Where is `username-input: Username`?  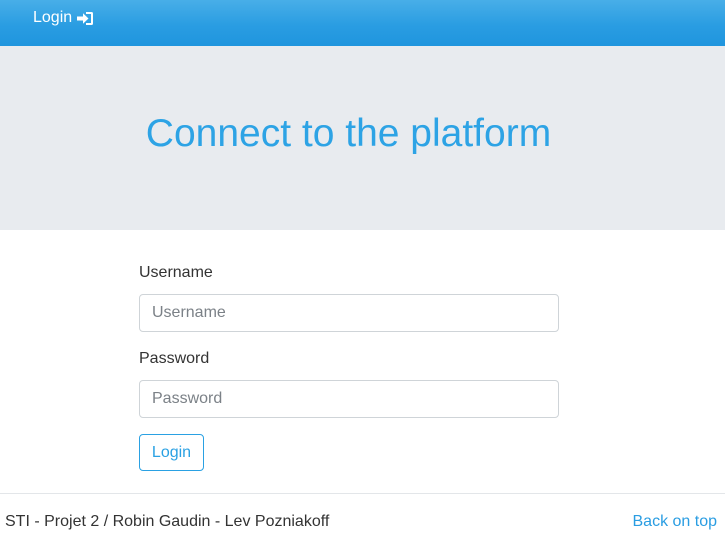 username-input: Username is located at coordinates (349, 313).